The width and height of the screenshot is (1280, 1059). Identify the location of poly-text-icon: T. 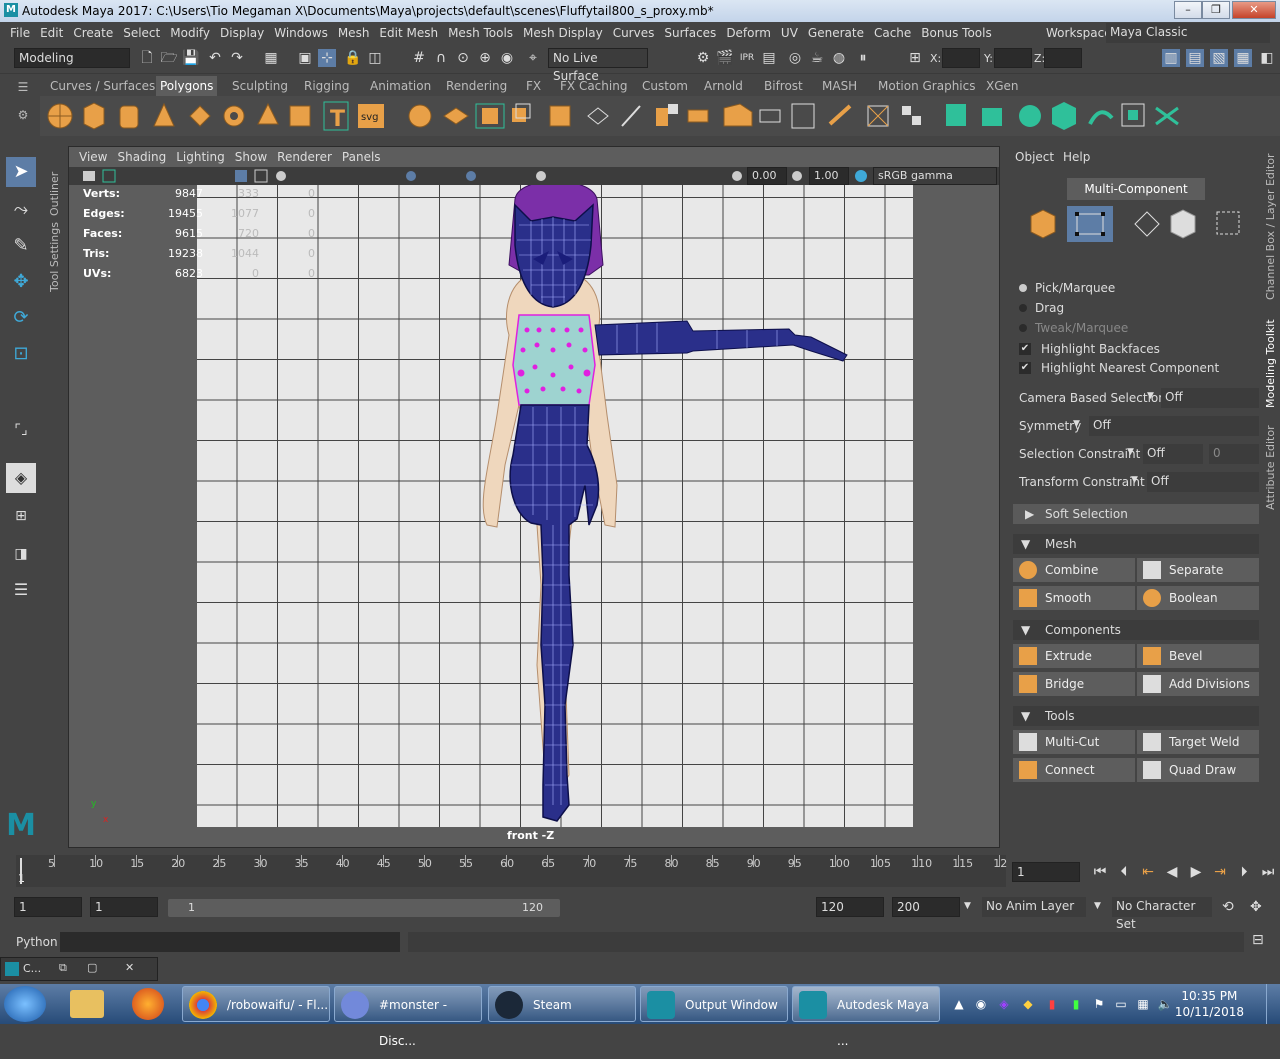
(336, 116).